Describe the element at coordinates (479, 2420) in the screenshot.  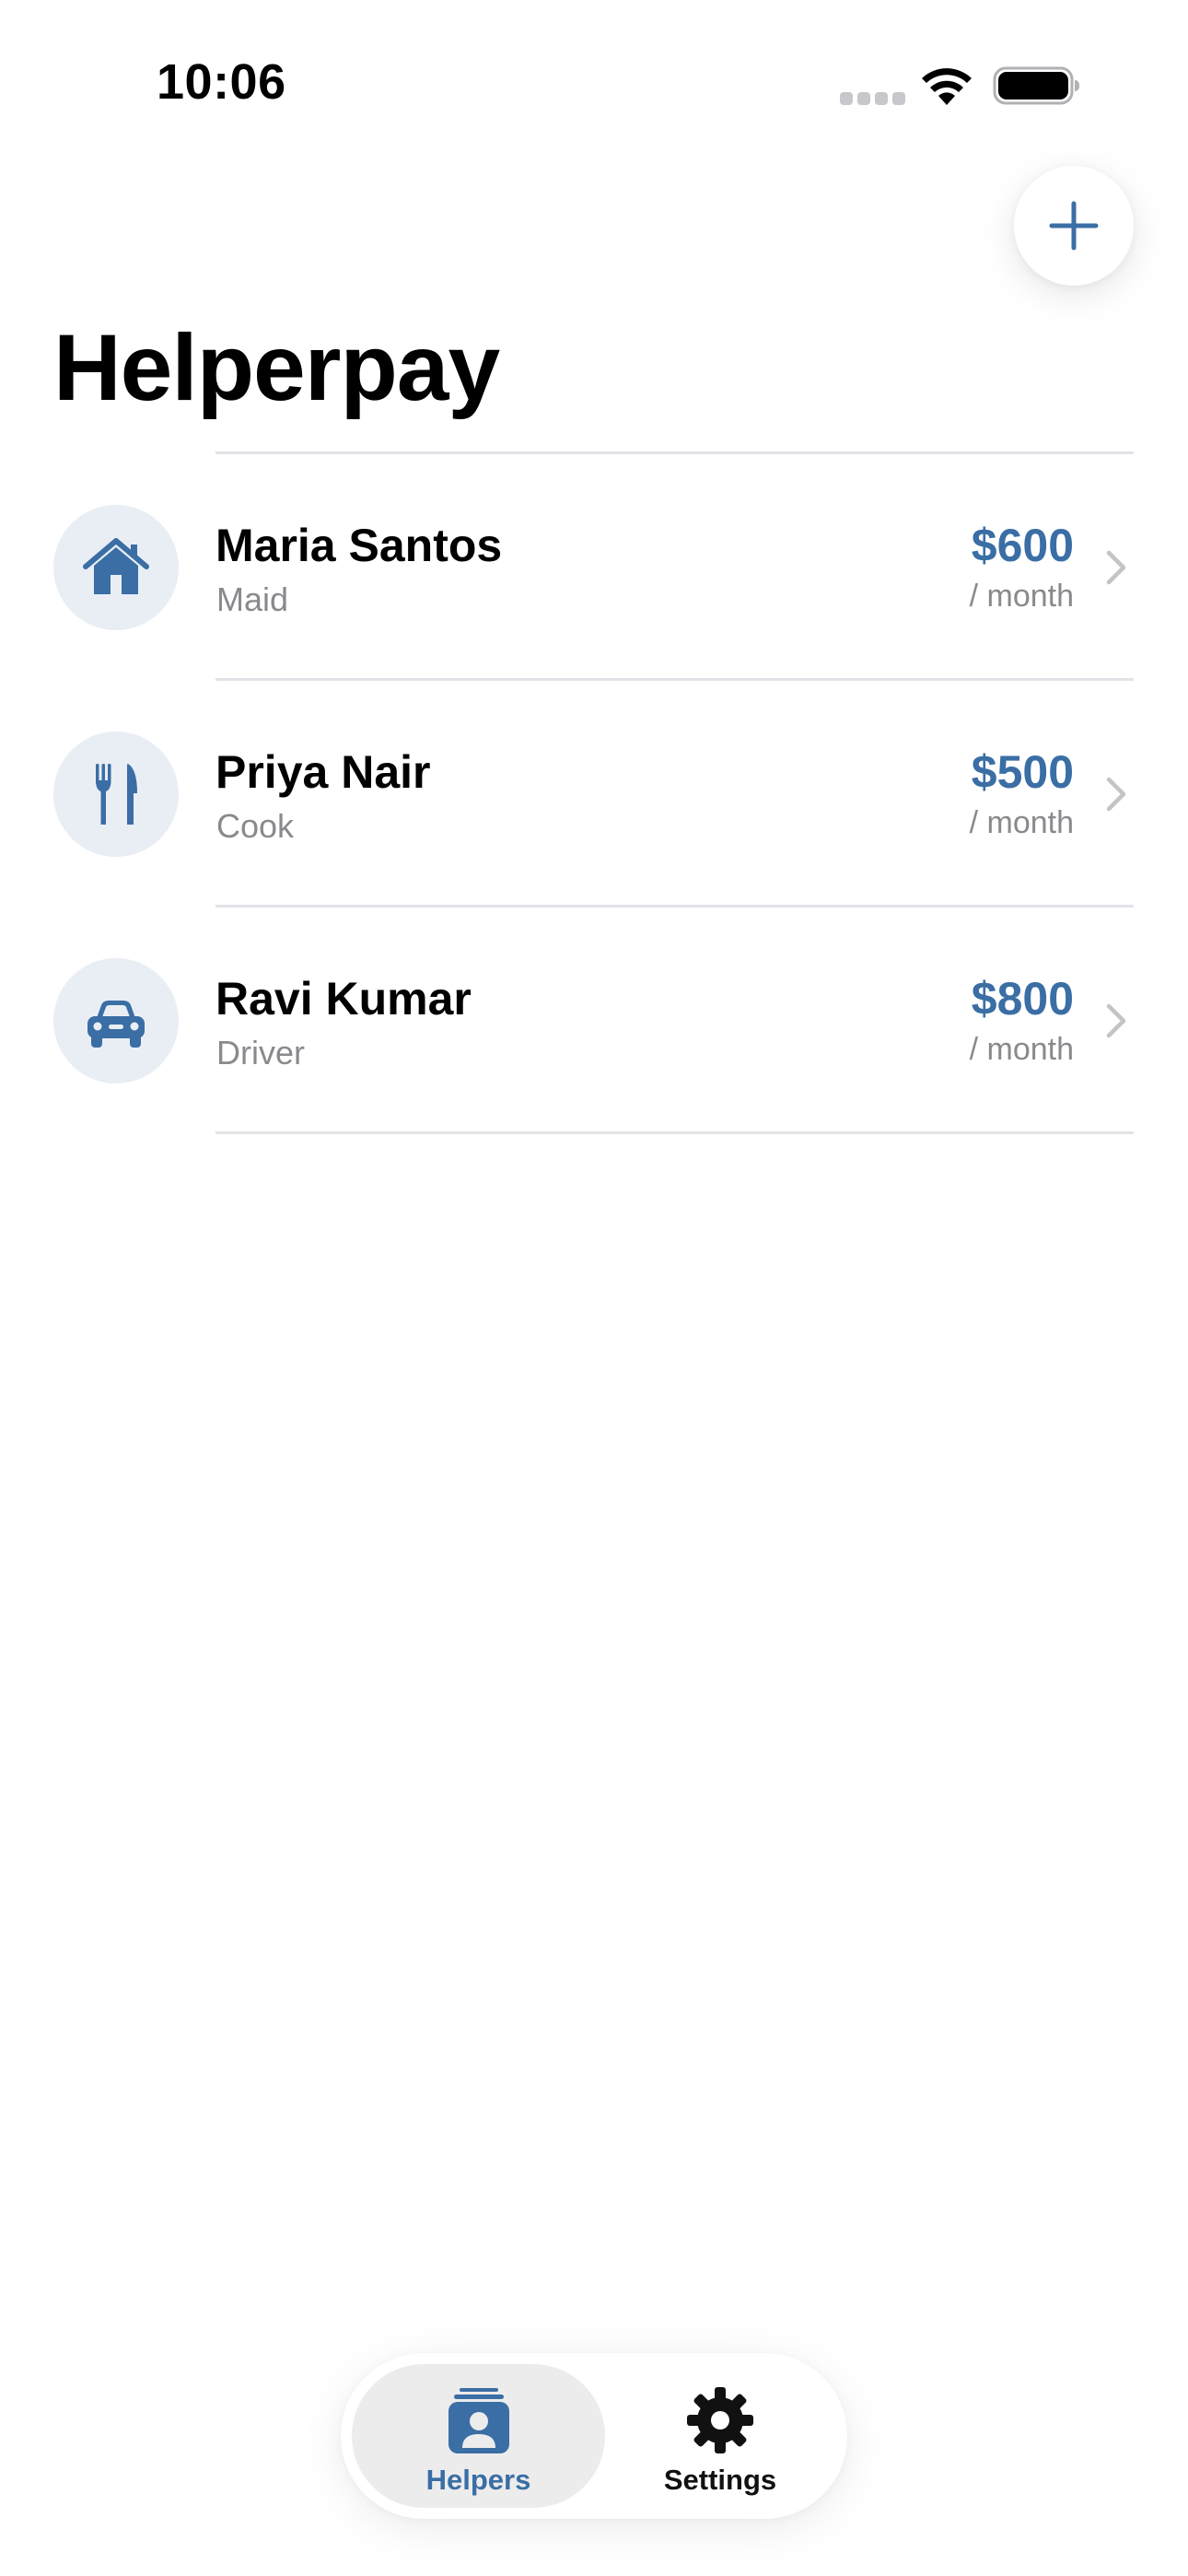
I see `person-card-stack-icon` at that location.